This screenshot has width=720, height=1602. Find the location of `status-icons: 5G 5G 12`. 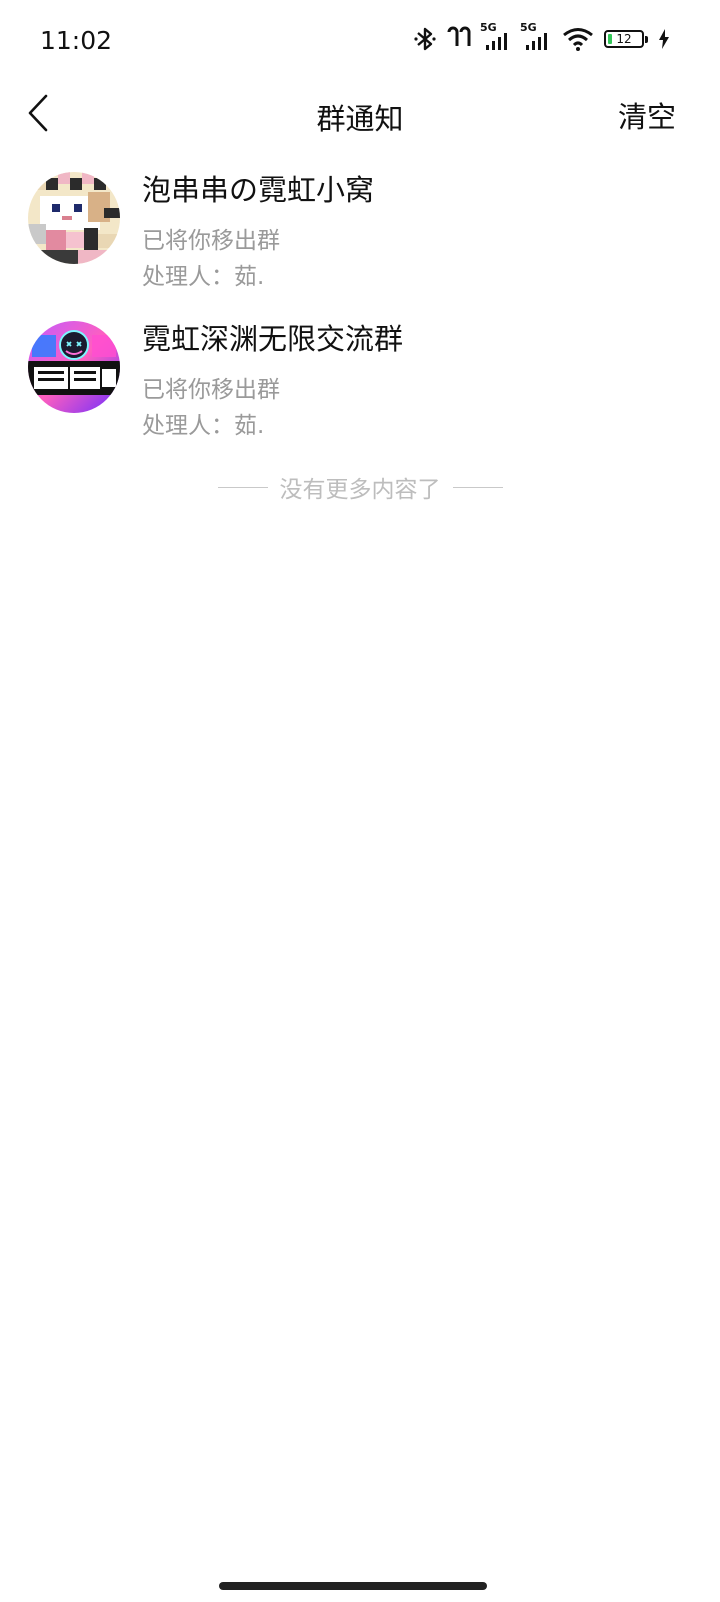

status-icons: 5G 5G 12 is located at coordinates (542, 36).